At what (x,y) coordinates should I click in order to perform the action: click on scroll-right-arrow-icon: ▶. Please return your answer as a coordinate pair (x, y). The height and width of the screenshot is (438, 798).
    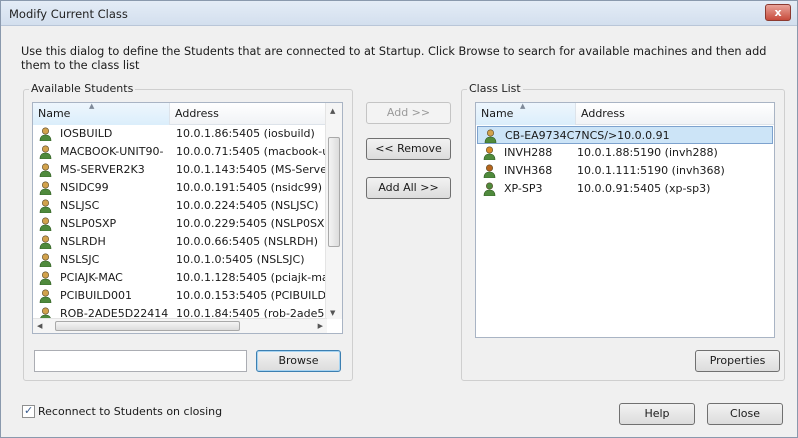
    Looking at the image, I should click on (320, 326).